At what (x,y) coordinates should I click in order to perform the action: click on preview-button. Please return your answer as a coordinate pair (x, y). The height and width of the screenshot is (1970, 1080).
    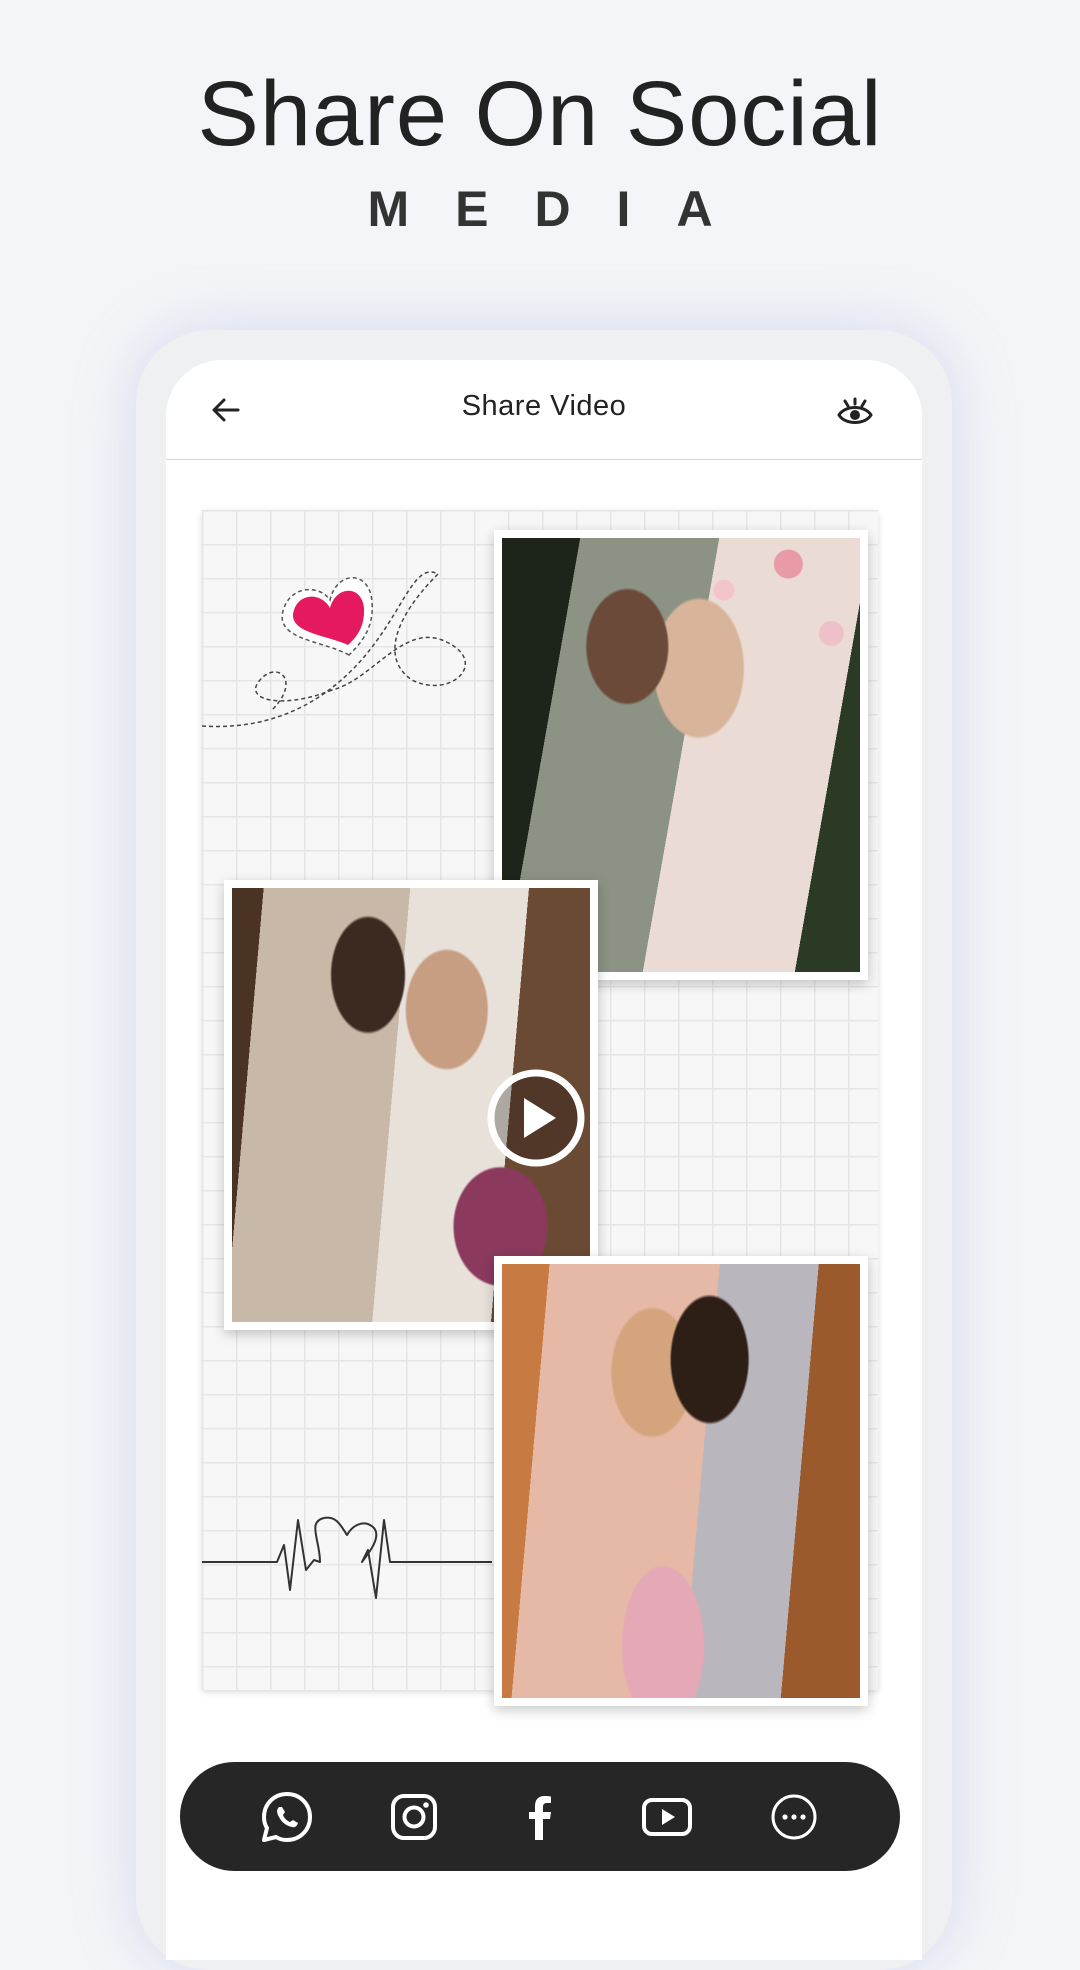
    Looking at the image, I should click on (855, 411).